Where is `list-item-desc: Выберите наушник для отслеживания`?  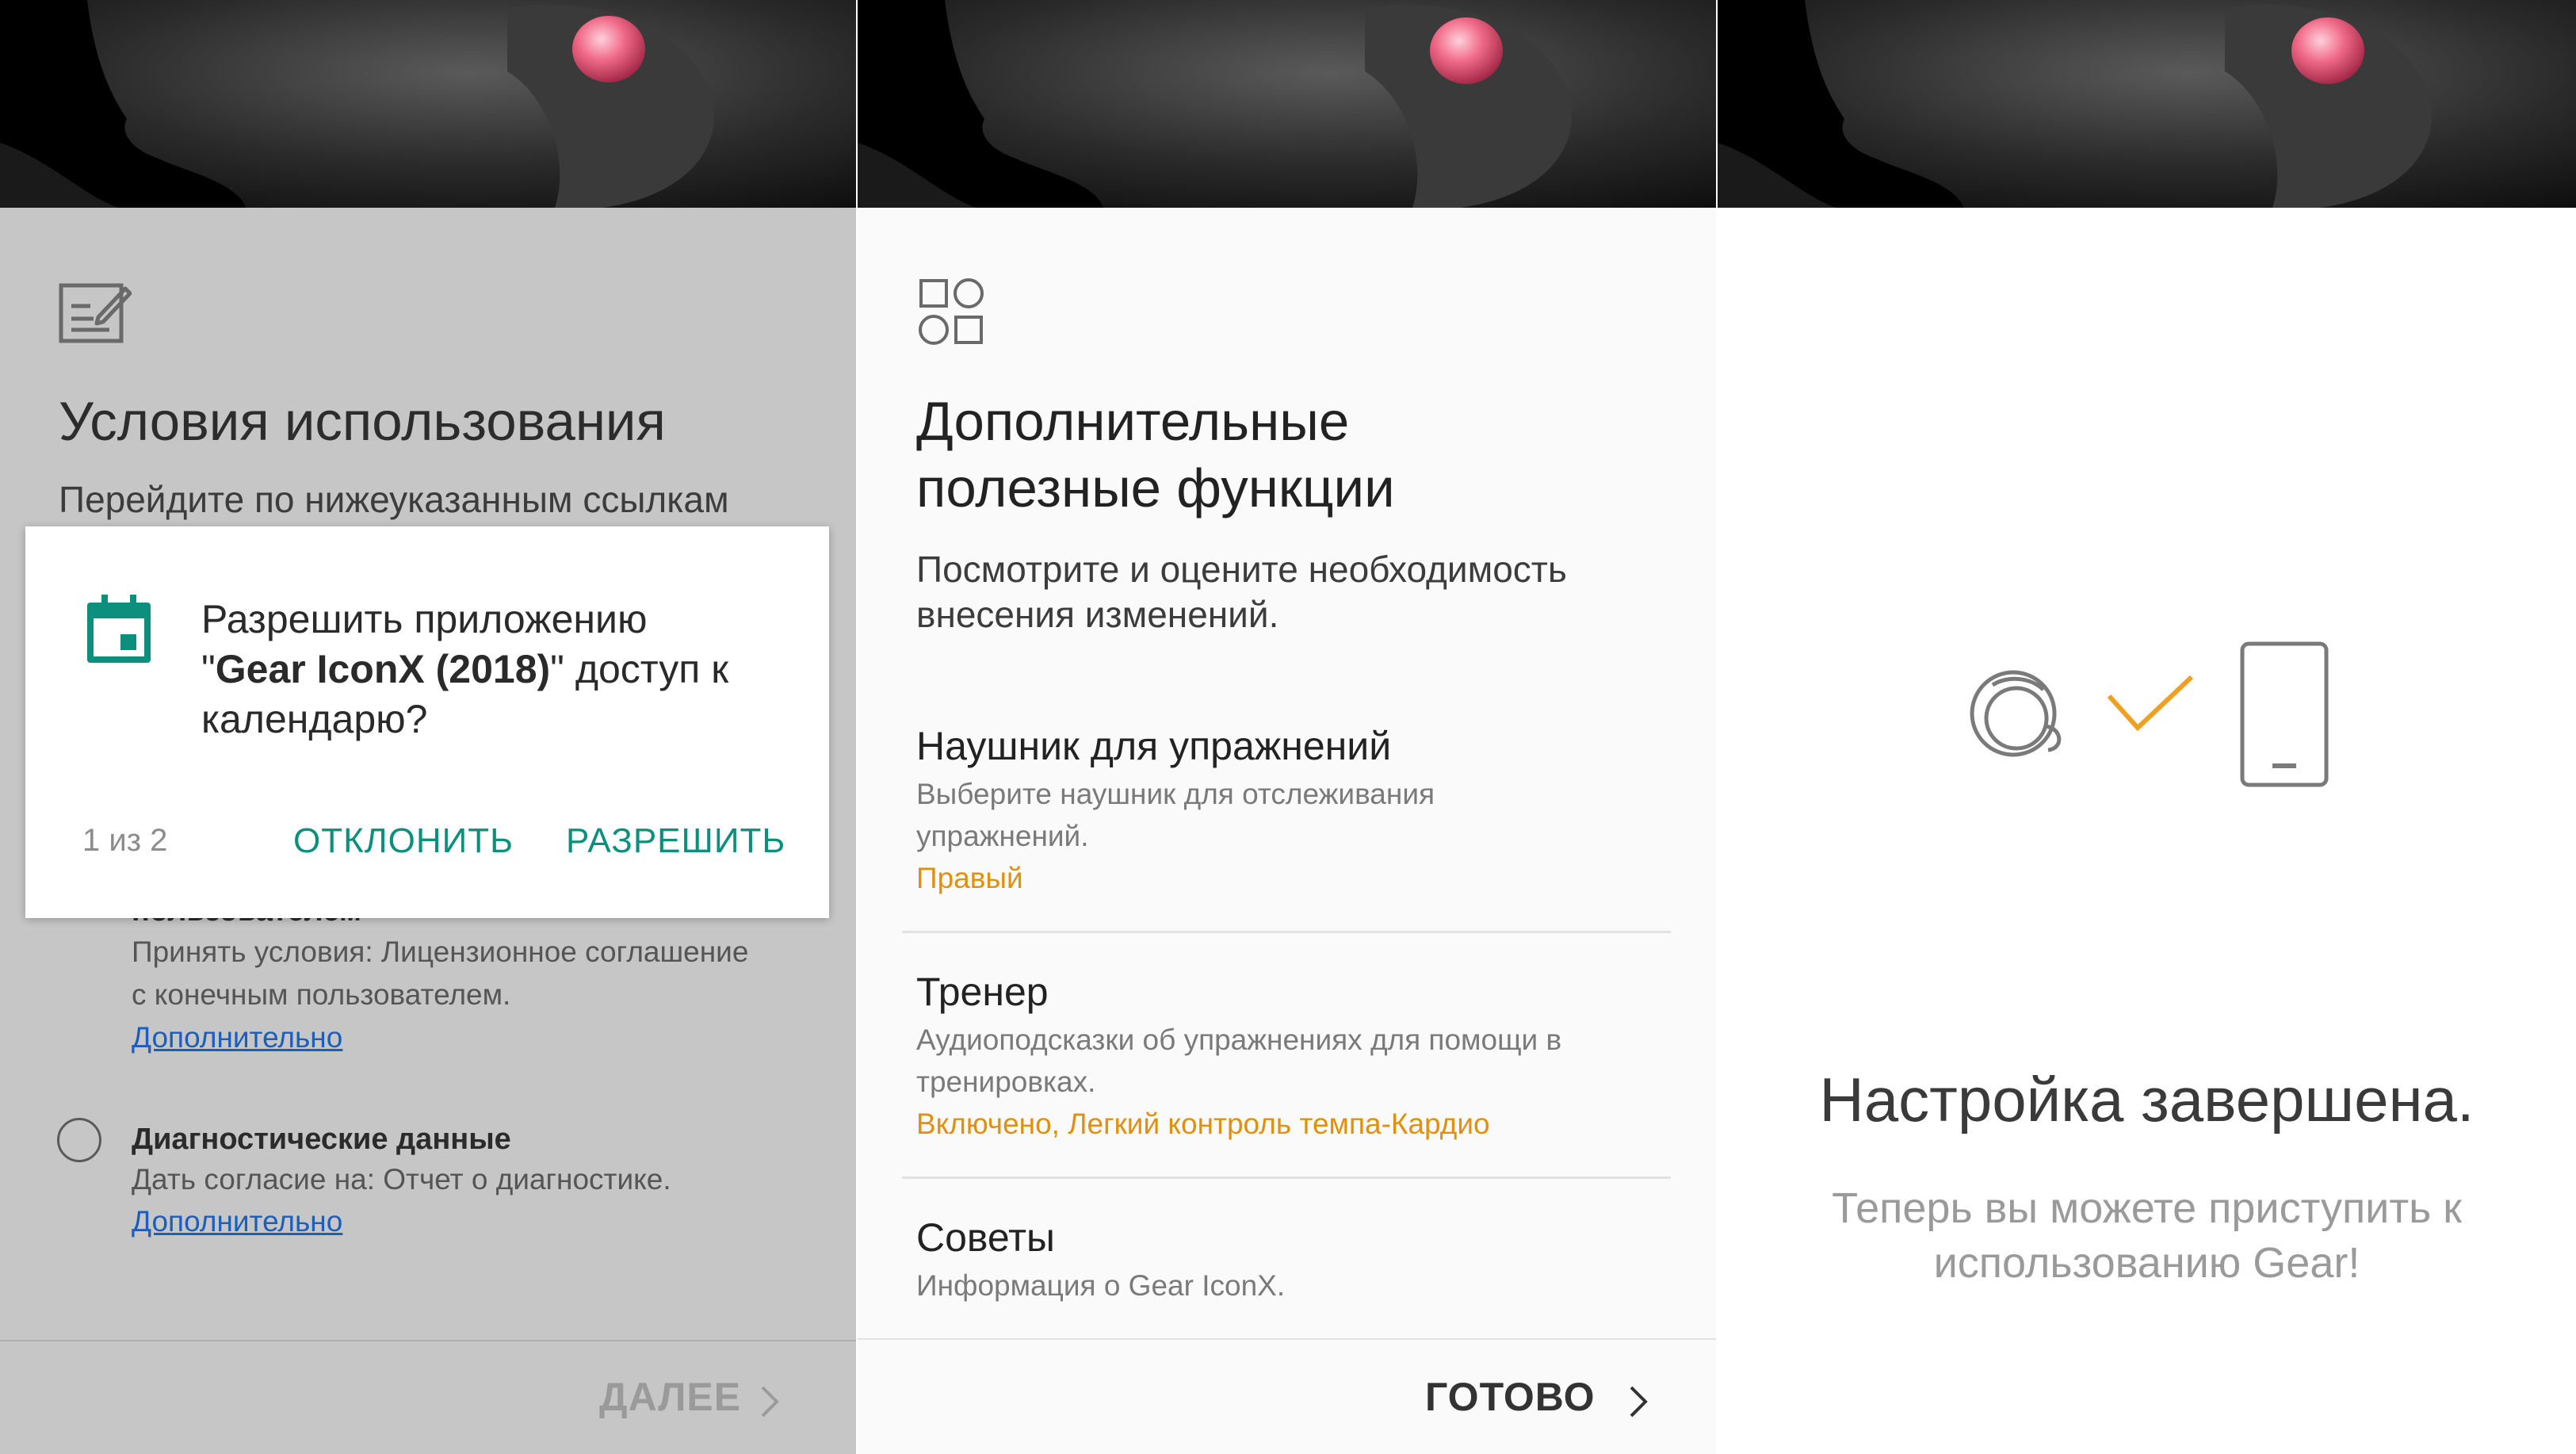
list-item-desc: Выберите наушник для отслеживания is located at coordinates (1175, 794).